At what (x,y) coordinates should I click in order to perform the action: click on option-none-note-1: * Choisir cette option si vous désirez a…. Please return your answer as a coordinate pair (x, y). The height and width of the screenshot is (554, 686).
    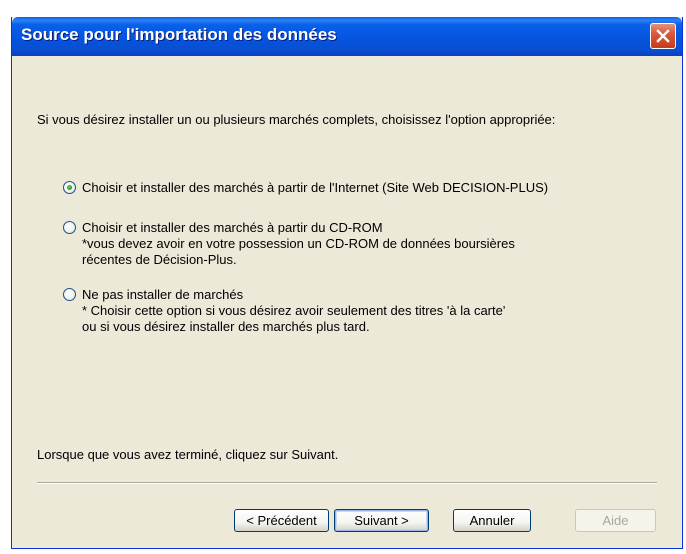
    Looking at the image, I should click on (294, 310).